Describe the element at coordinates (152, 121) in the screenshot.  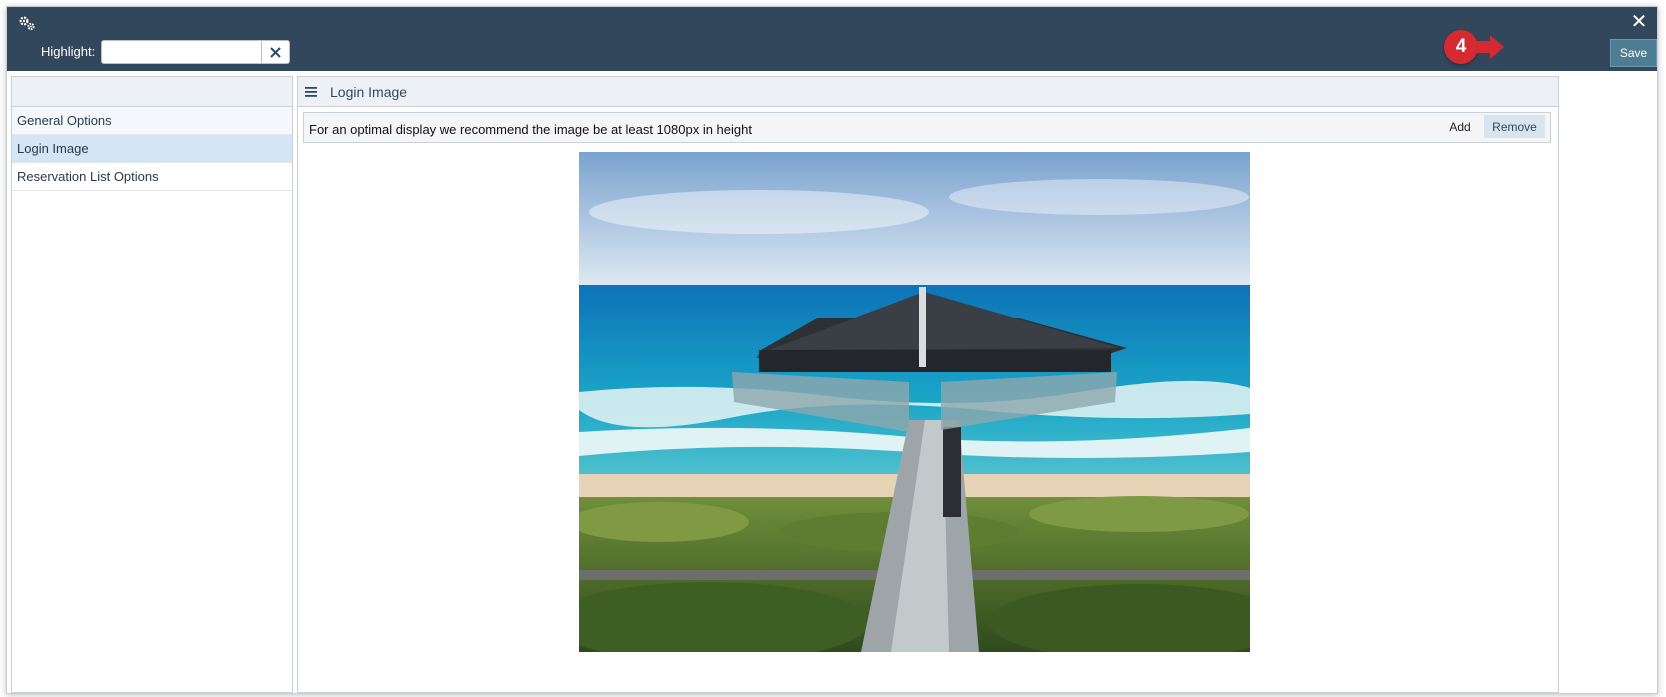
I see `sidebar-item-general-options: General Options` at that location.